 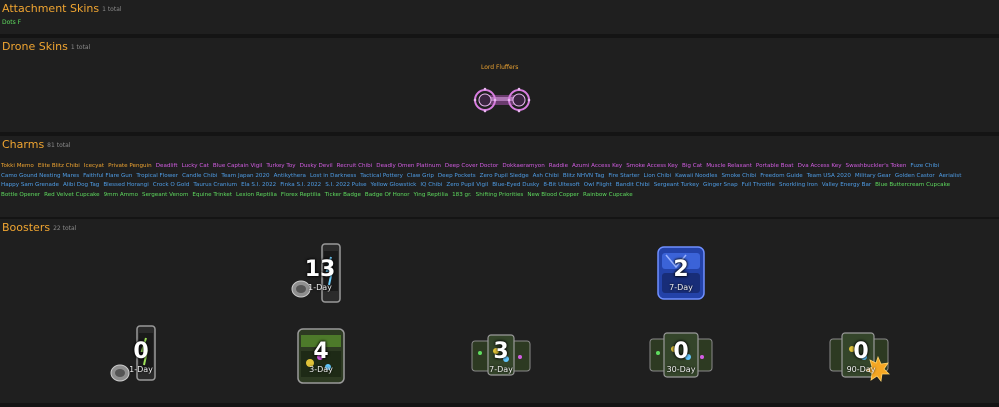 What do you see at coordinates (237, 167) in the screenshot?
I see `charm-item: Blue Captain Vigil` at bounding box center [237, 167].